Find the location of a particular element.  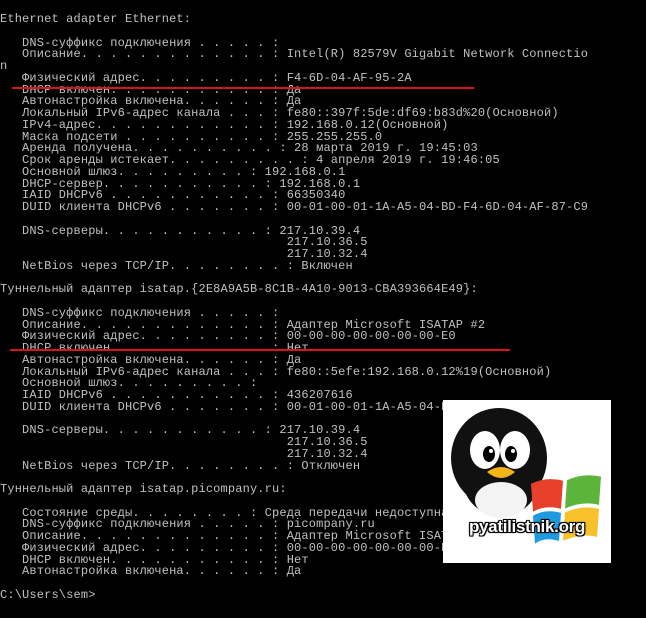

site-logo: pyatilistnik.org is located at coordinates (527, 481).